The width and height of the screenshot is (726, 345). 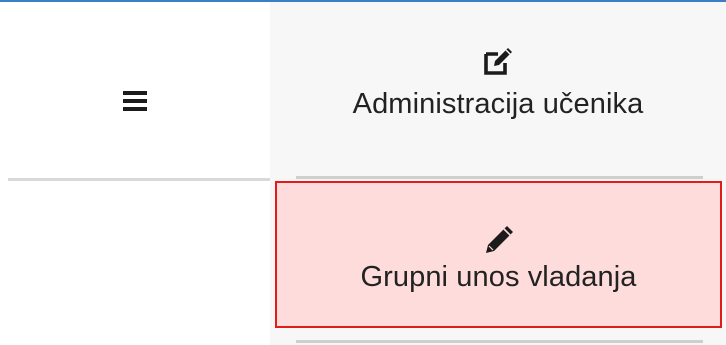 I want to click on menu-item-label: Grupni unos vladanja, so click(x=498, y=277).